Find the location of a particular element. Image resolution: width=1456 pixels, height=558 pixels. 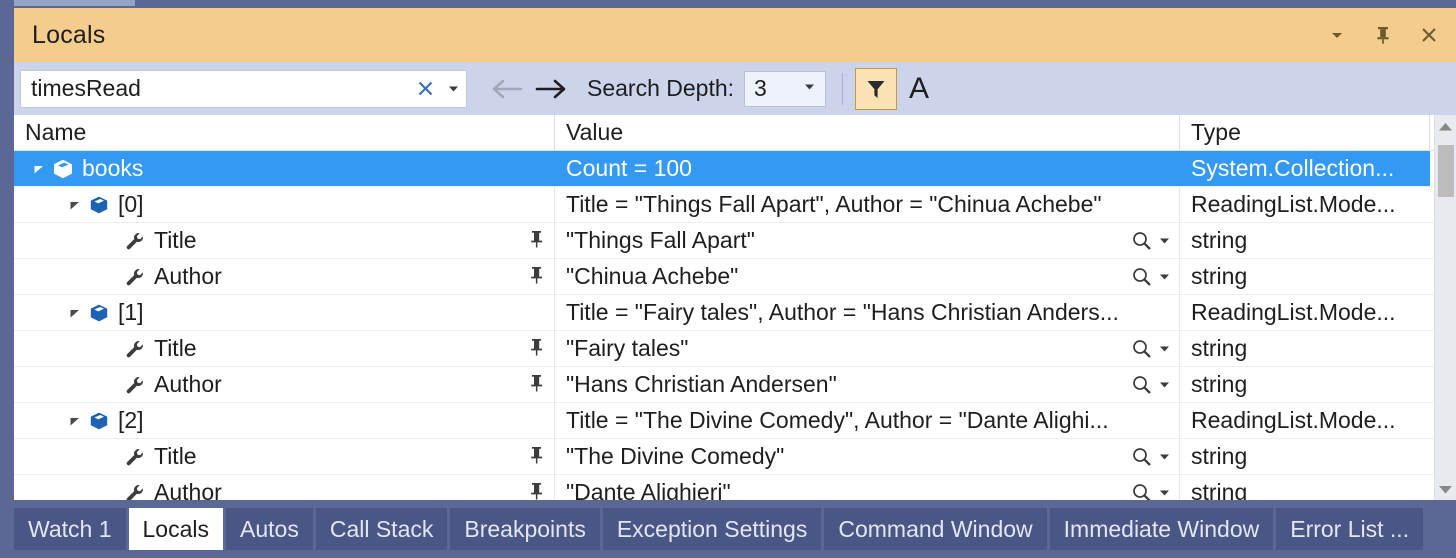

funnel-icon is located at coordinates (876, 89).